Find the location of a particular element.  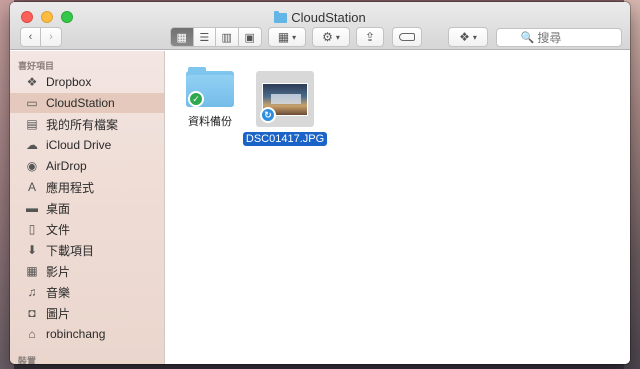

sidebar-item-label: 應用程式 is located at coordinates (70, 187).